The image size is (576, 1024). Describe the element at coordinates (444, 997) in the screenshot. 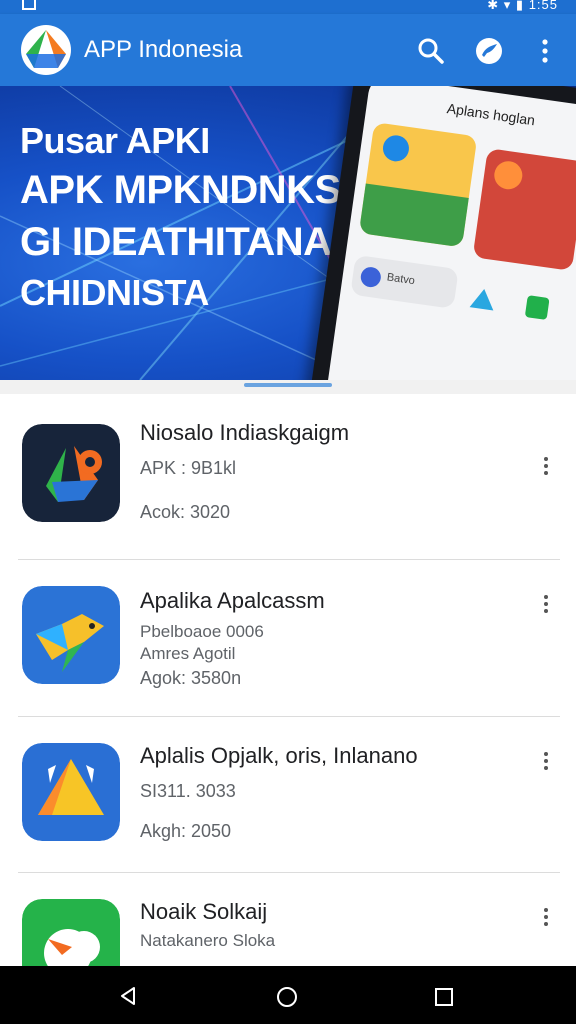

I see `recents-icon` at that location.